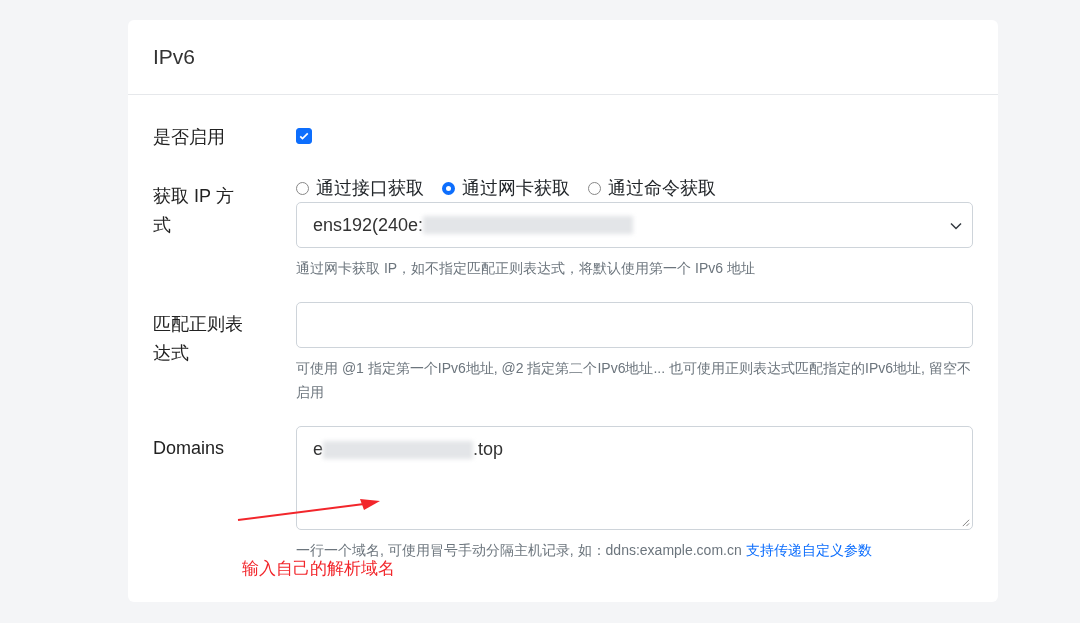 This screenshot has height=623, width=1080. What do you see at coordinates (526, 268) in the screenshot?
I see `help-text: 通过网卡获取 IP，如不指定匹配正则表达式，将默认使用第一个 IPv6 地址` at bounding box center [526, 268].